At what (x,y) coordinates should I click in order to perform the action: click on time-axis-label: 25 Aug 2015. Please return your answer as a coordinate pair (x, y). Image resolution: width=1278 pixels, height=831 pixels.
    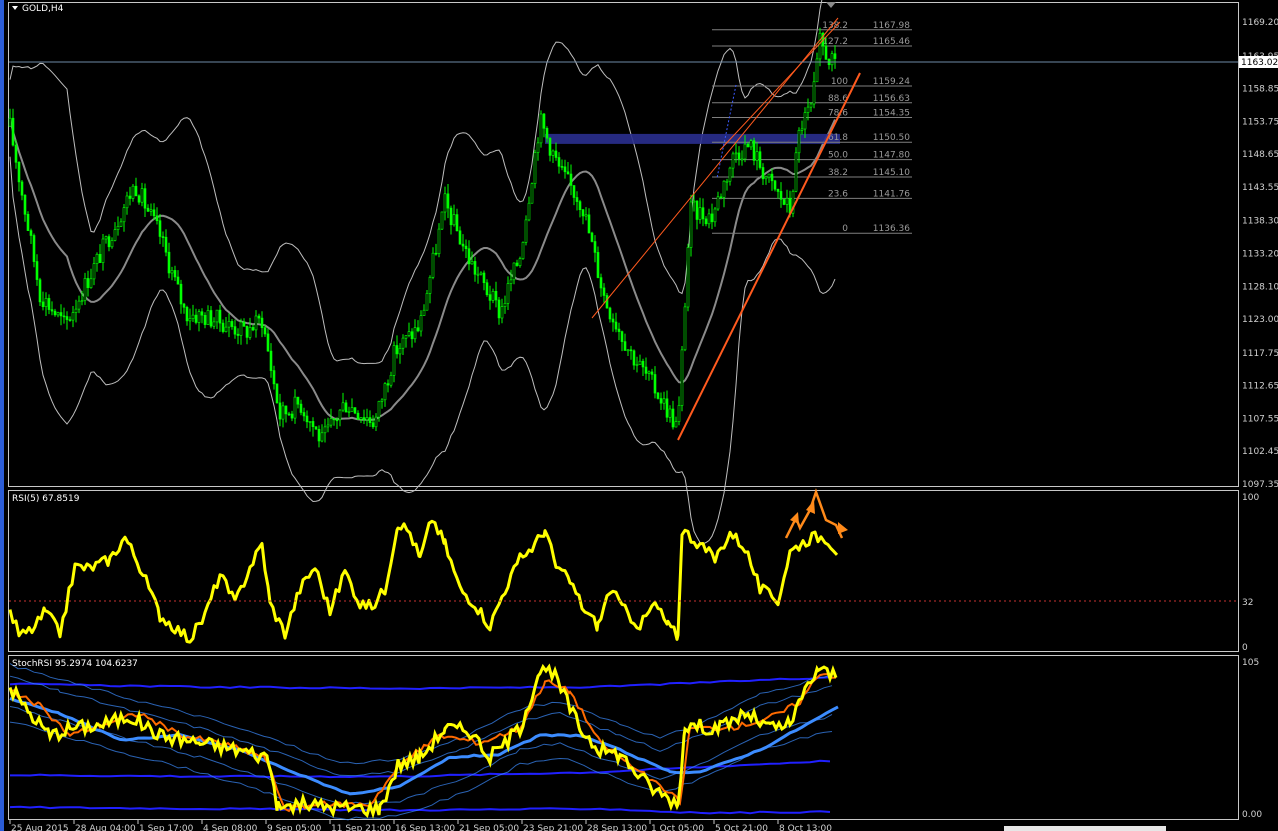
    Looking at the image, I should click on (40, 827).